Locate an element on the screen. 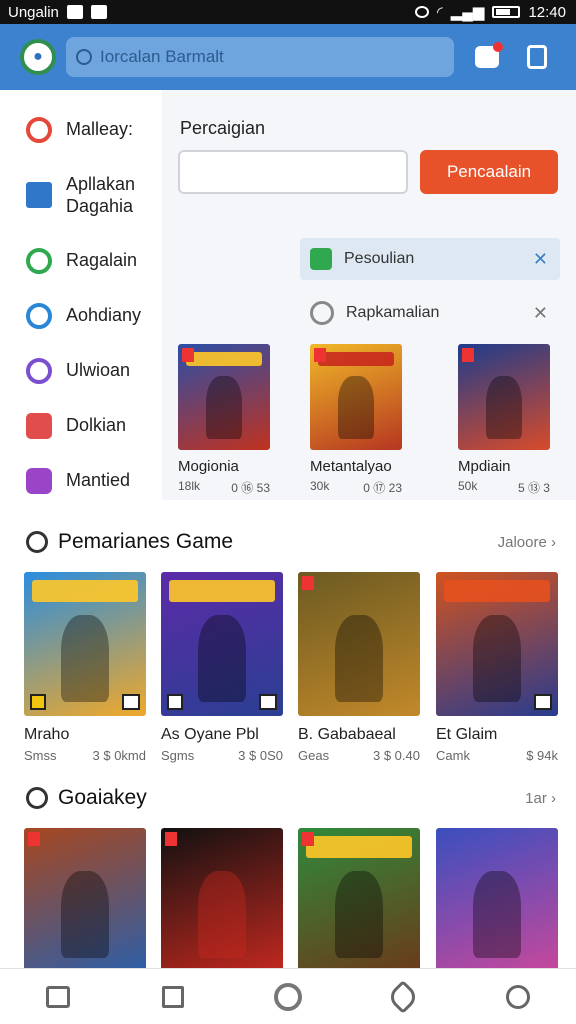  nav-favorites-button is located at coordinates (403, 997).